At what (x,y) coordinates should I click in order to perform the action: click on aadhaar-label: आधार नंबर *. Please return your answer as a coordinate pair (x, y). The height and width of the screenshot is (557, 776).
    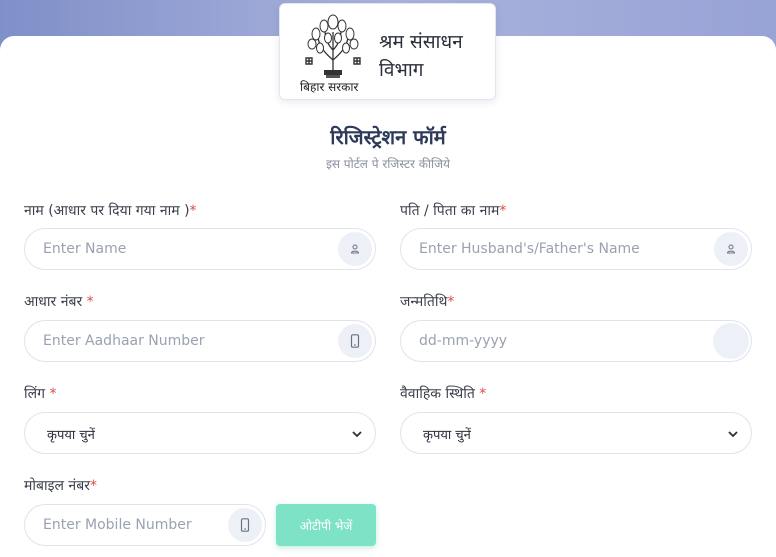
    Looking at the image, I should click on (59, 301).